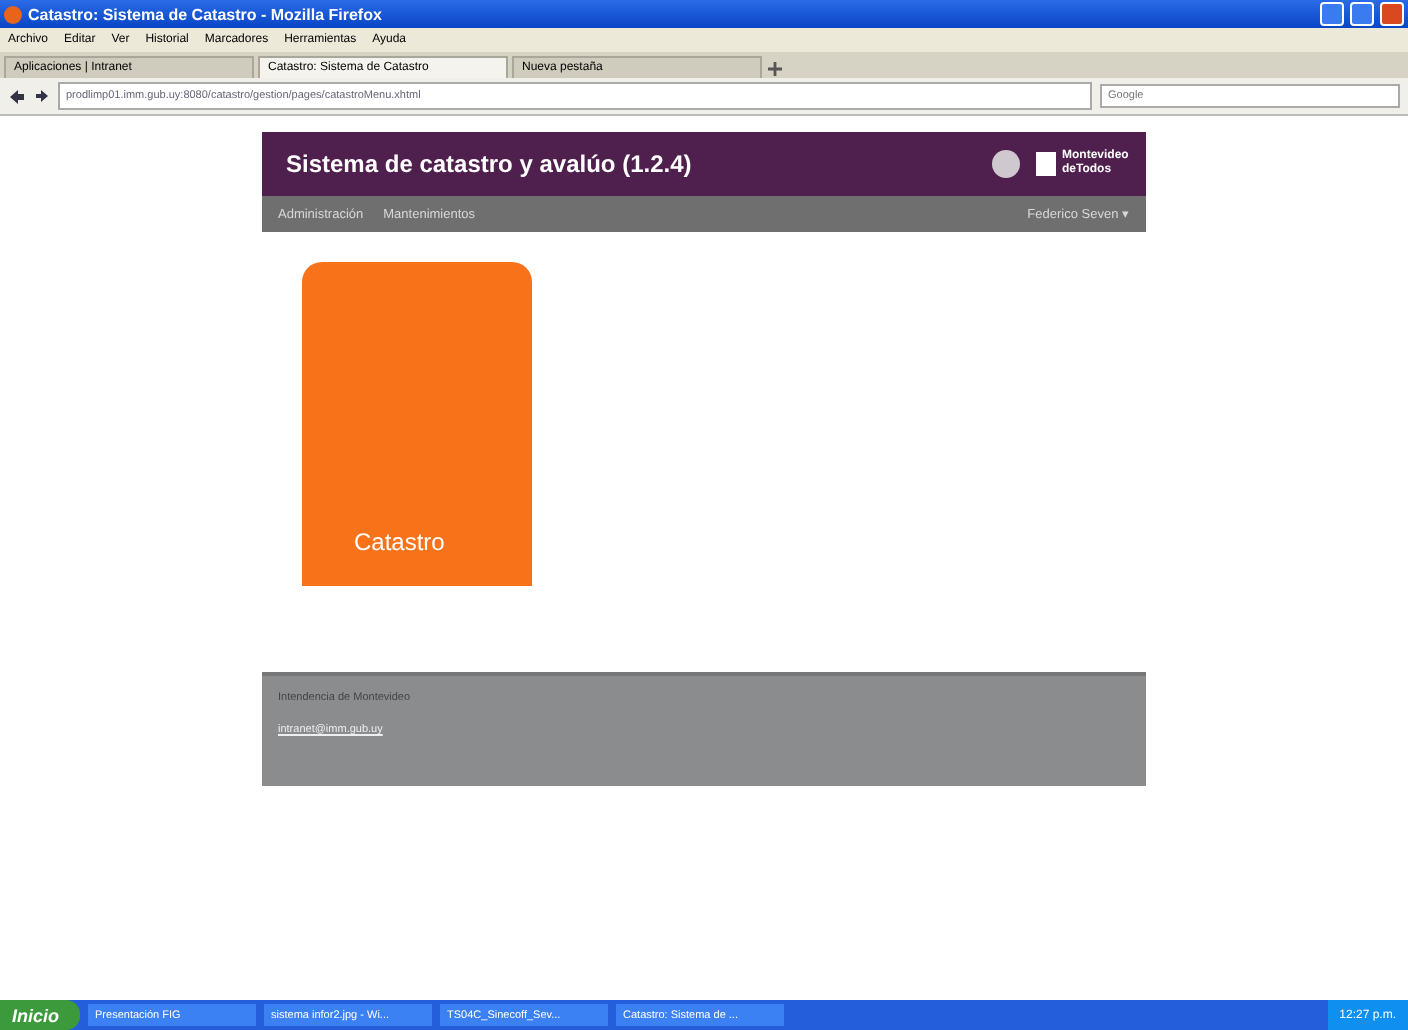 Image resolution: width=1408 pixels, height=1030 pixels. I want to click on close-button, so click(1392, 14).